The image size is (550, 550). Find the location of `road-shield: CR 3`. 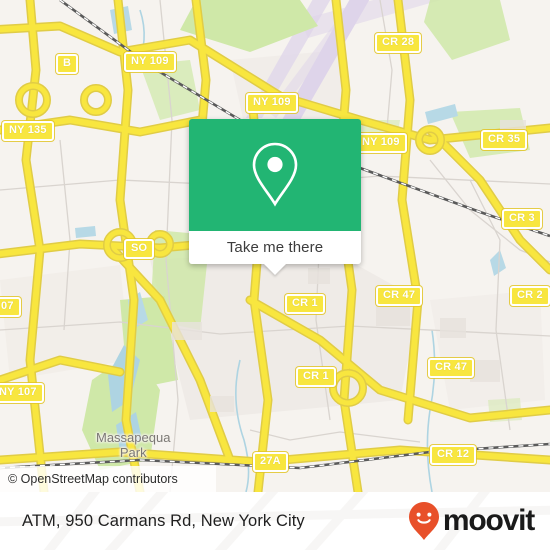

road-shield: CR 3 is located at coordinates (522, 219).